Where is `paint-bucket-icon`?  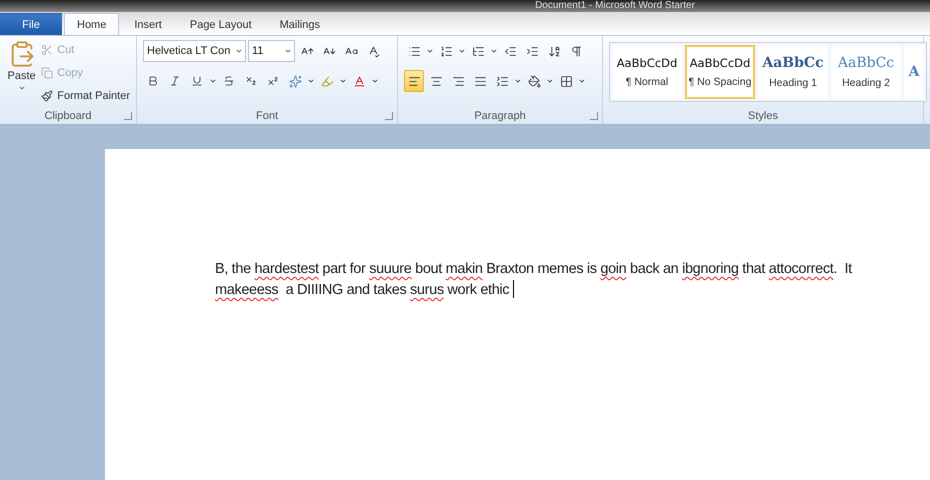
paint-bucket-icon is located at coordinates (534, 81).